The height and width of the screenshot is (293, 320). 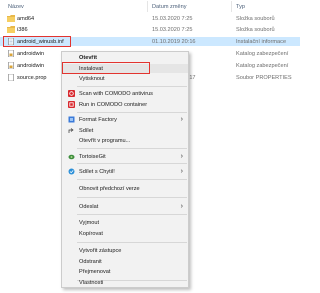 What do you see at coordinates (125, 261) in the screenshot?
I see `menu-item-delete: Odstranit` at bounding box center [125, 261].